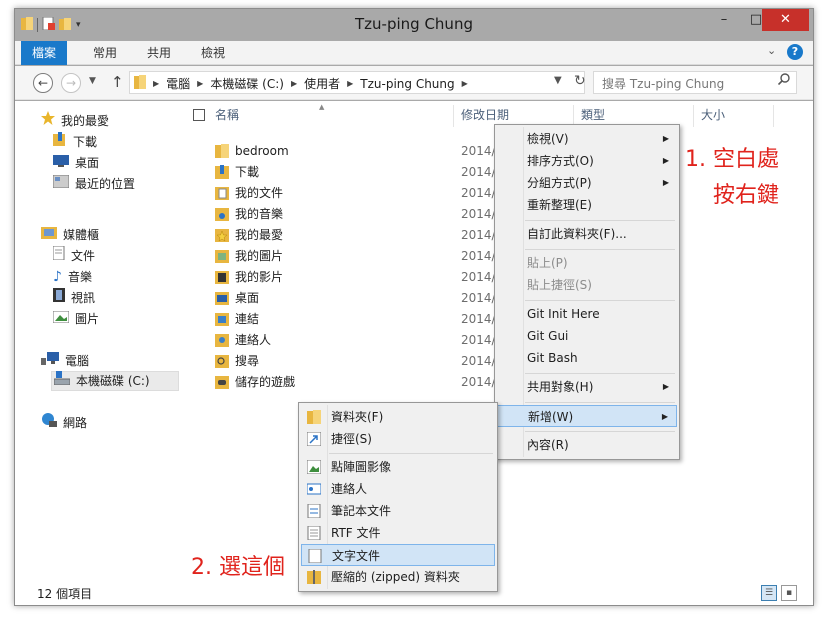 The image size is (828, 628). What do you see at coordinates (587, 314) in the screenshot?
I see `menu-item-git-init: Git Init Here` at bounding box center [587, 314].